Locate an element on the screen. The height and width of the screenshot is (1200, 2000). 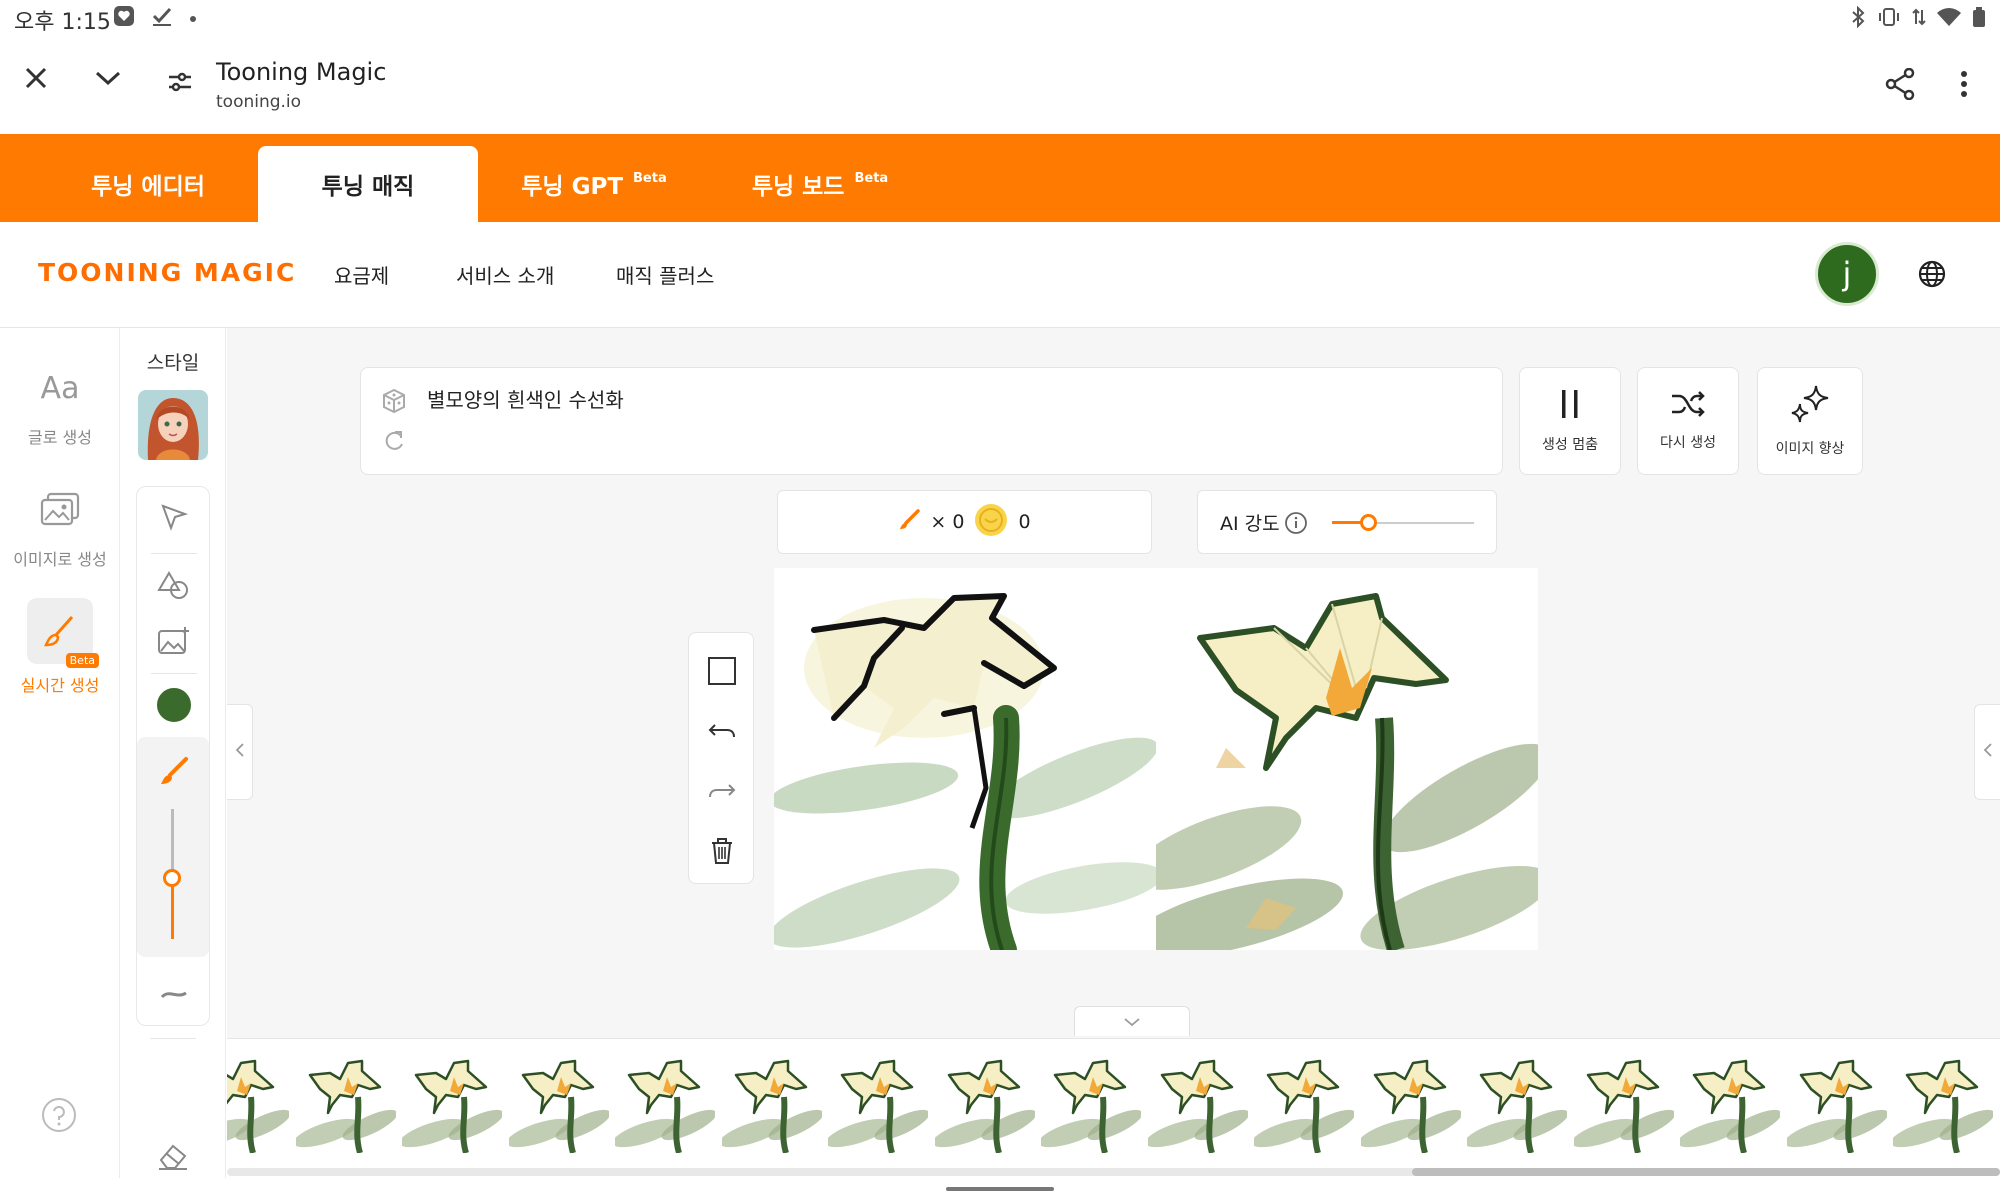
action-label: 다시 생성 is located at coordinates (1688, 443).